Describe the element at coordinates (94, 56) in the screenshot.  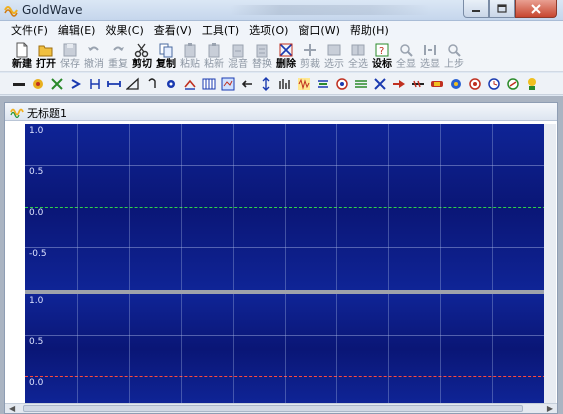
I see `toolbar-button-undo: 撤消` at that location.